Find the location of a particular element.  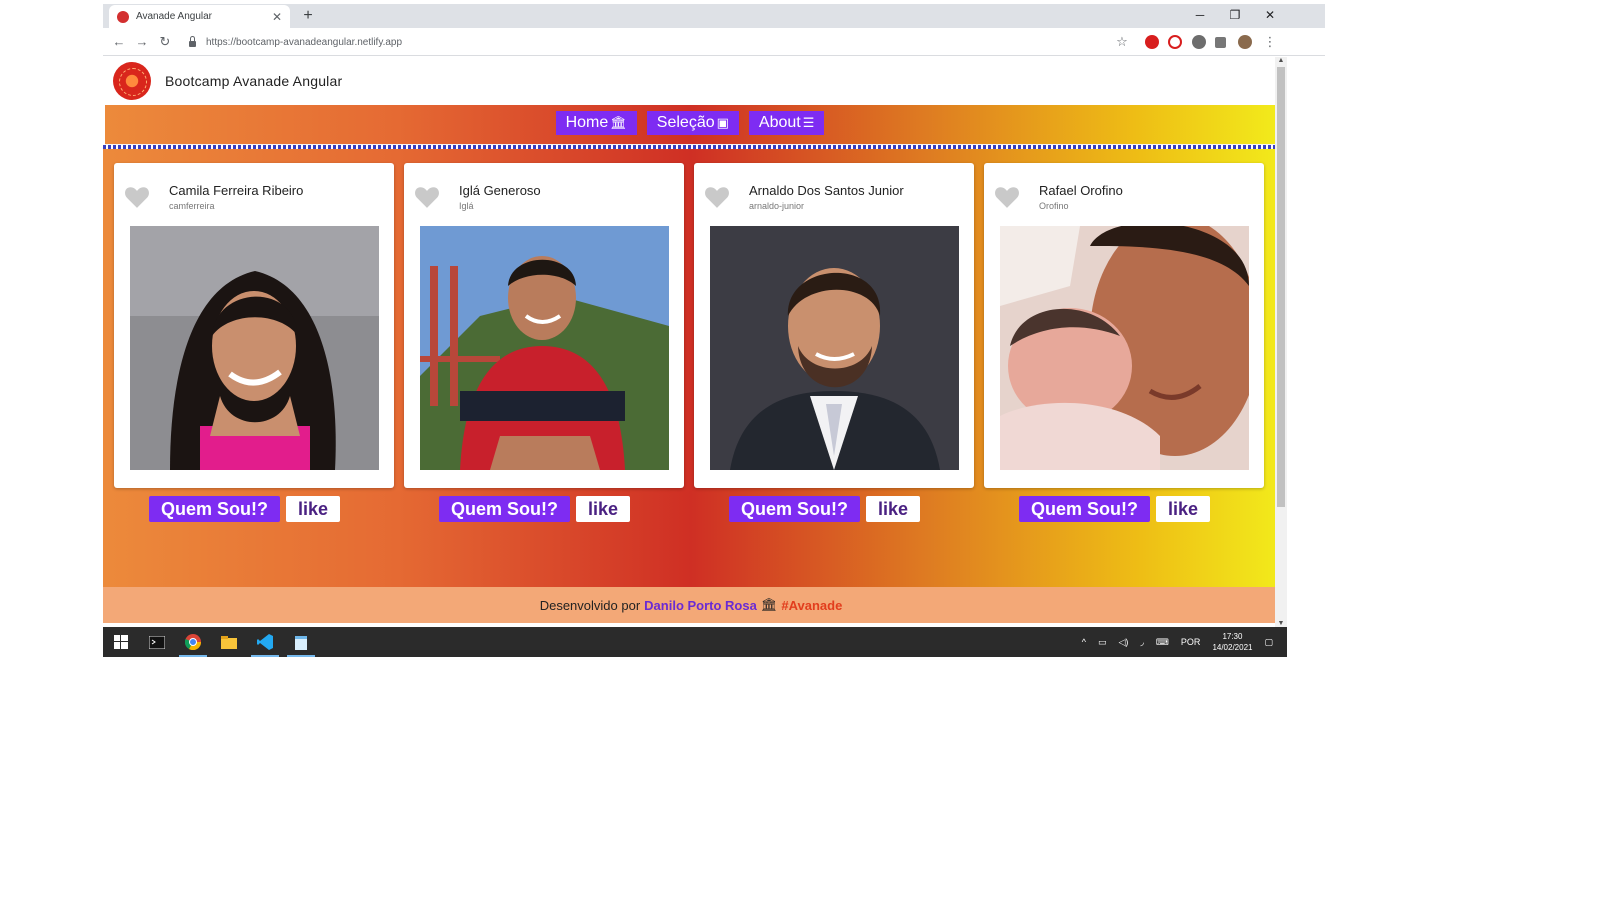

close-window-button: ✕ is located at coordinates (1270, 16).